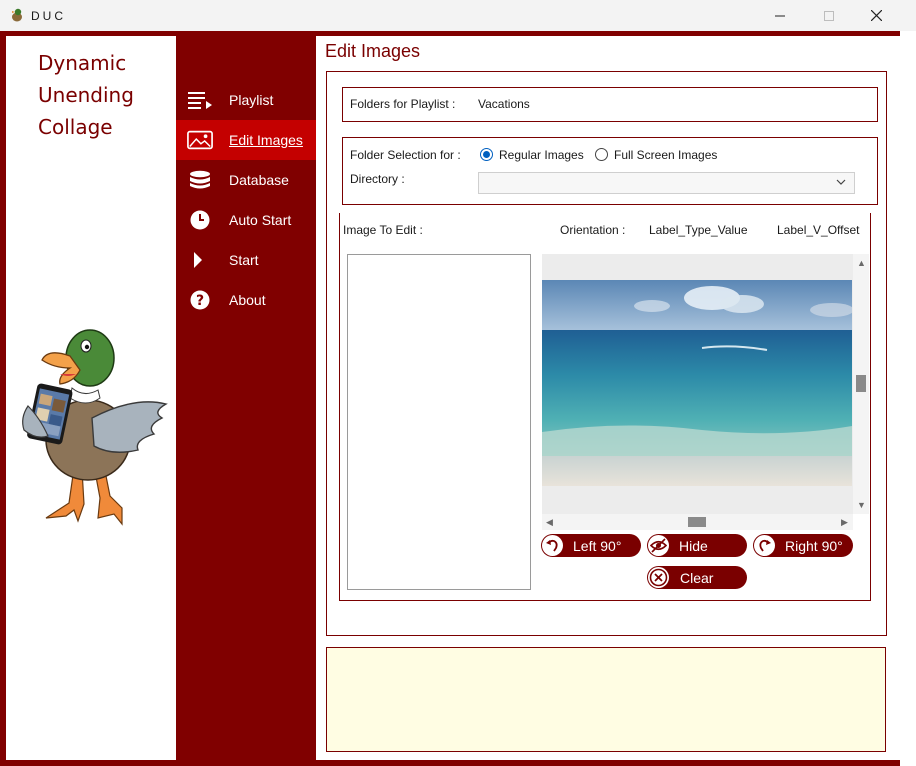 This screenshot has height=766, width=916. I want to click on folders-for-playlist-label: Folders for Playlist :, so click(403, 104).